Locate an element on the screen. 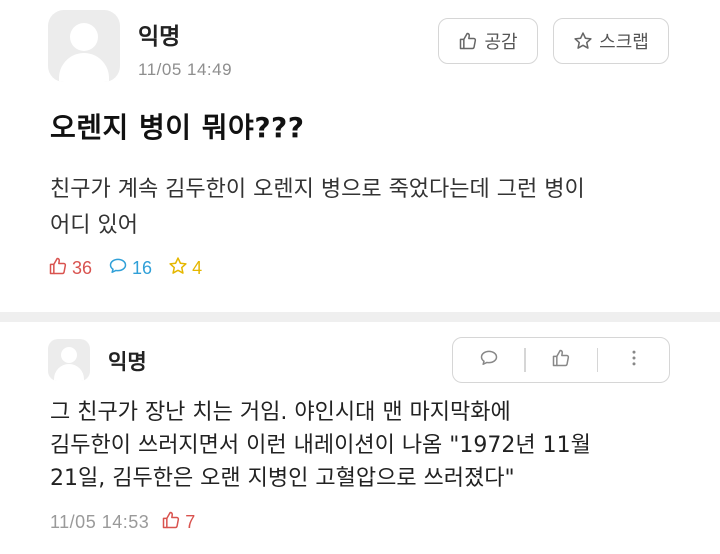 The image size is (720, 554). comment-body-line: 김두한이 쓰러지면서 이런 내레이션이 나옴 "1972년 11월 is located at coordinates (320, 445).